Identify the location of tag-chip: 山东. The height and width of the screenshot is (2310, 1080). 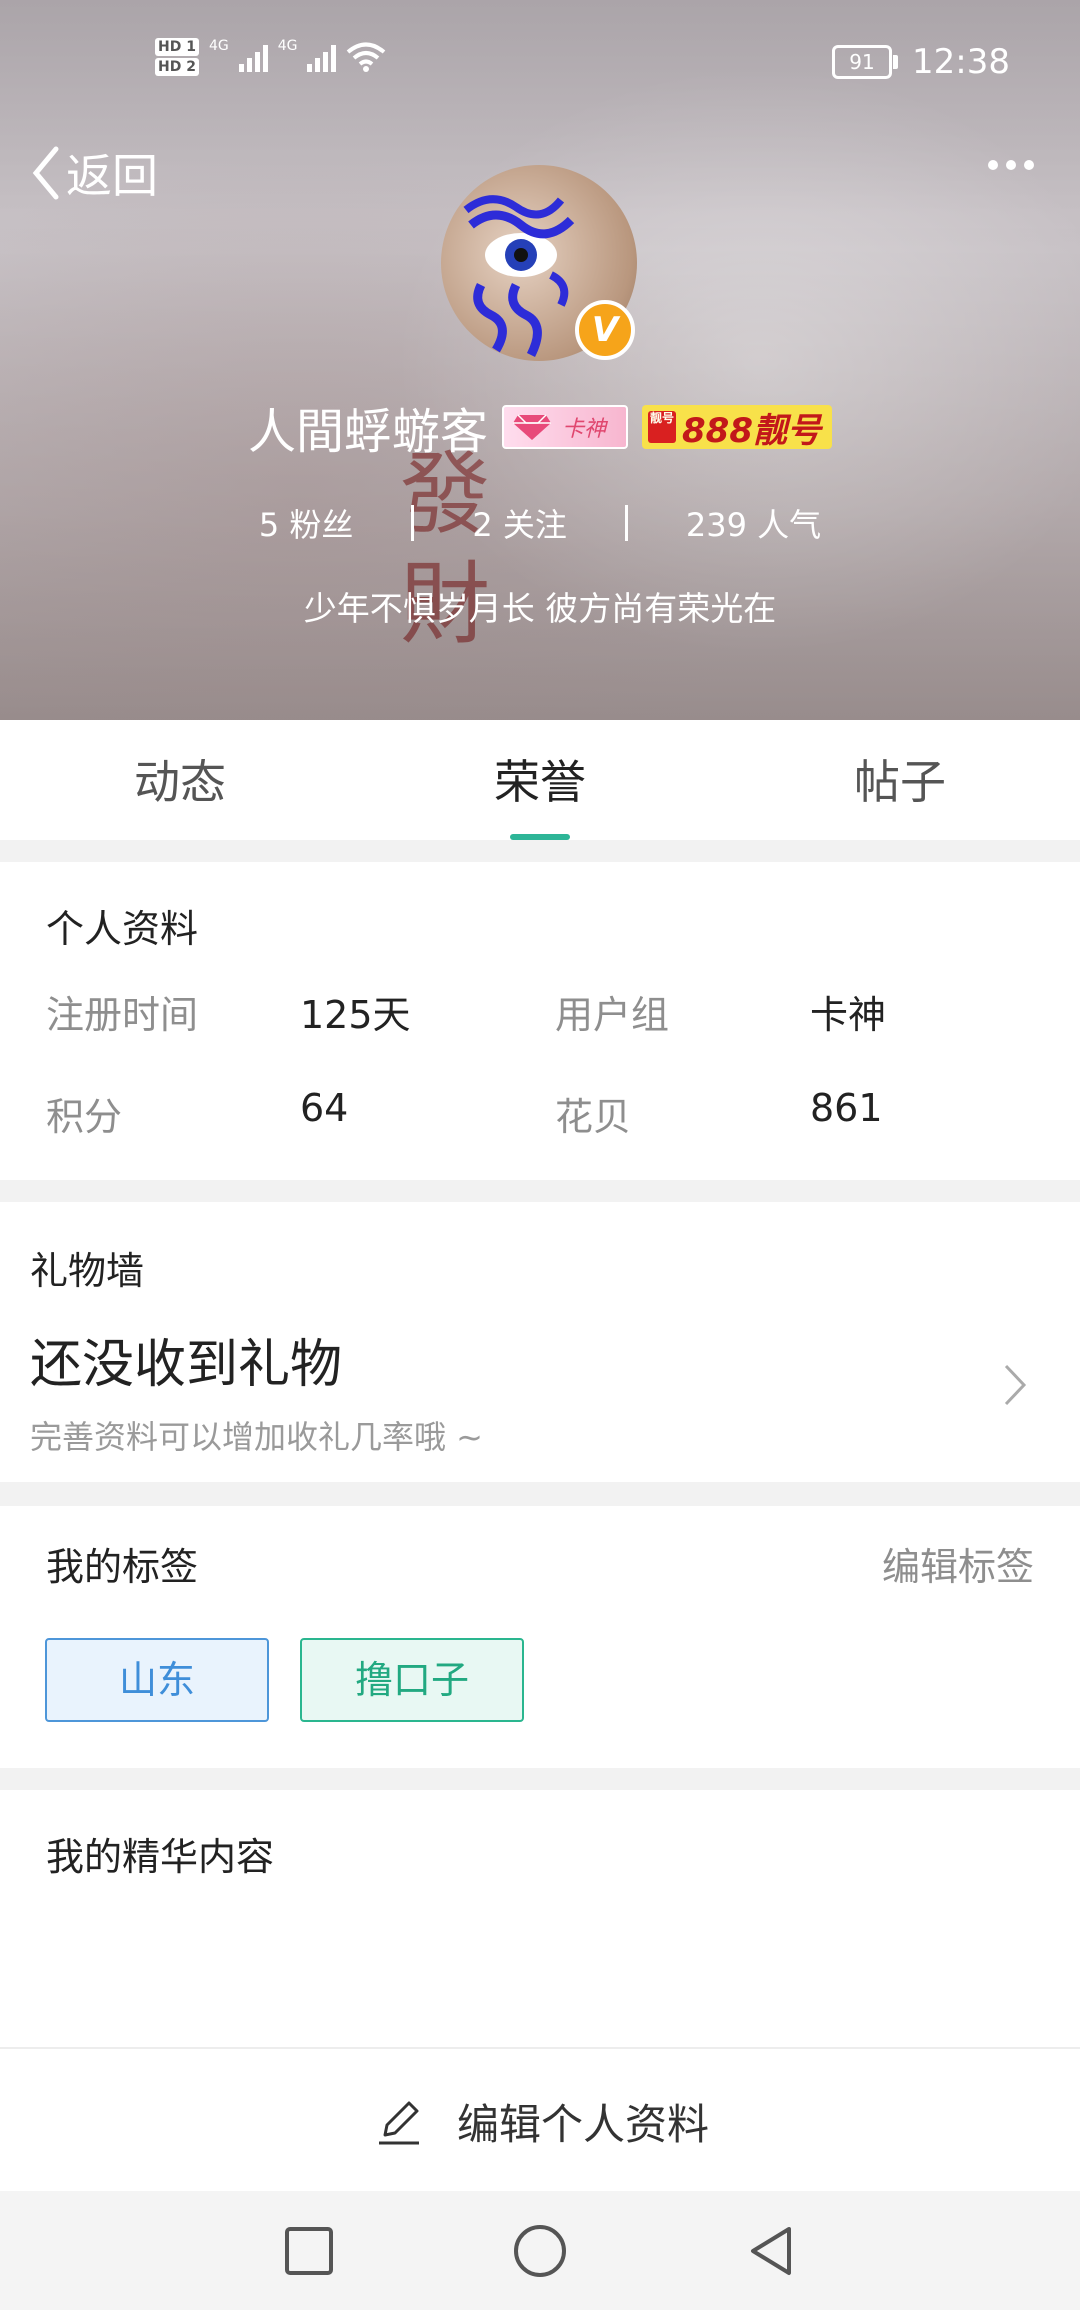
(157, 1680).